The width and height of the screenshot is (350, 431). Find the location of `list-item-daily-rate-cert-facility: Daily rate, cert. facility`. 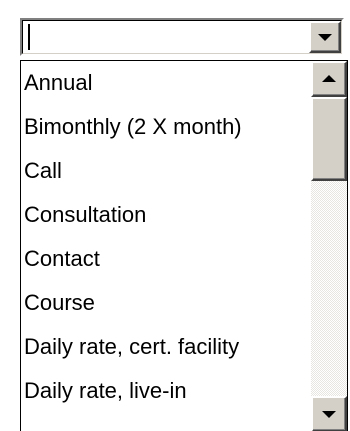

list-item-daily-rate-cert-facility: Daily rate, cert. facility is located at coordinates (166, 347).